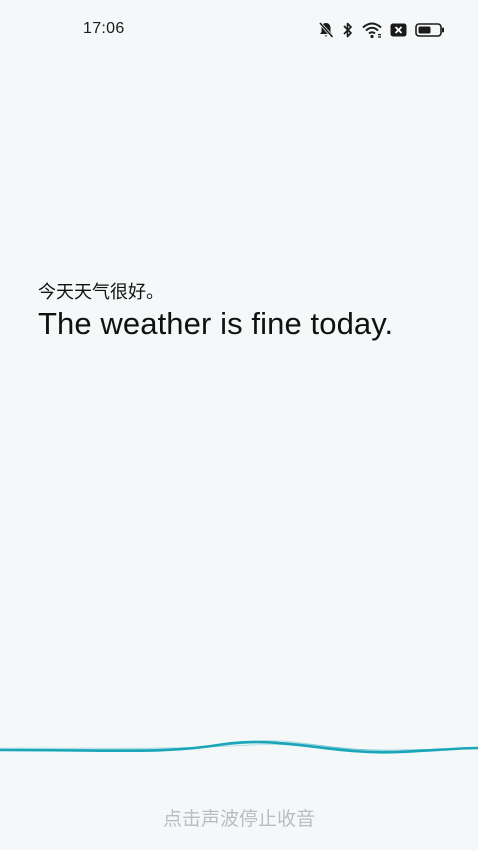 The image size is (478, 850). Describe the element at coordinates (216, 323) in the screenshot. I see `translated-text: The weather is fine today.` at that location.